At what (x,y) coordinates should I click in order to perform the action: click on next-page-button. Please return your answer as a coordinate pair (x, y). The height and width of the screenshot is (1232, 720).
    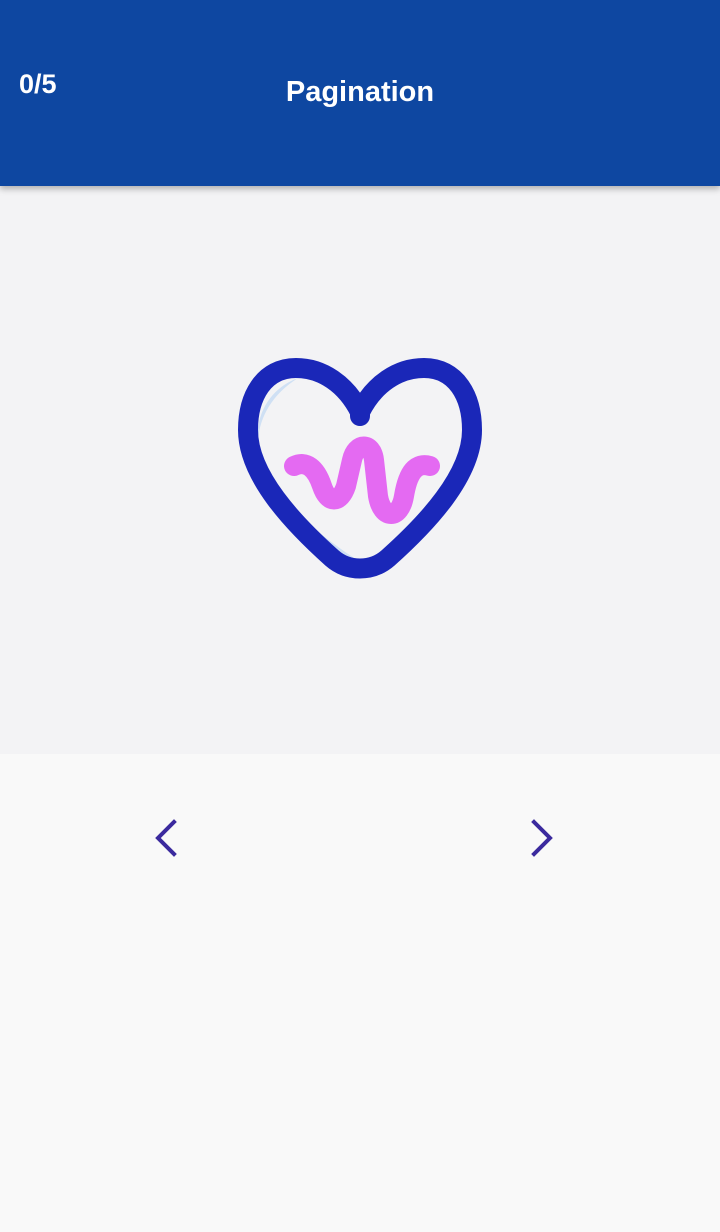
    Looking at the image, I should click on (540, 838).